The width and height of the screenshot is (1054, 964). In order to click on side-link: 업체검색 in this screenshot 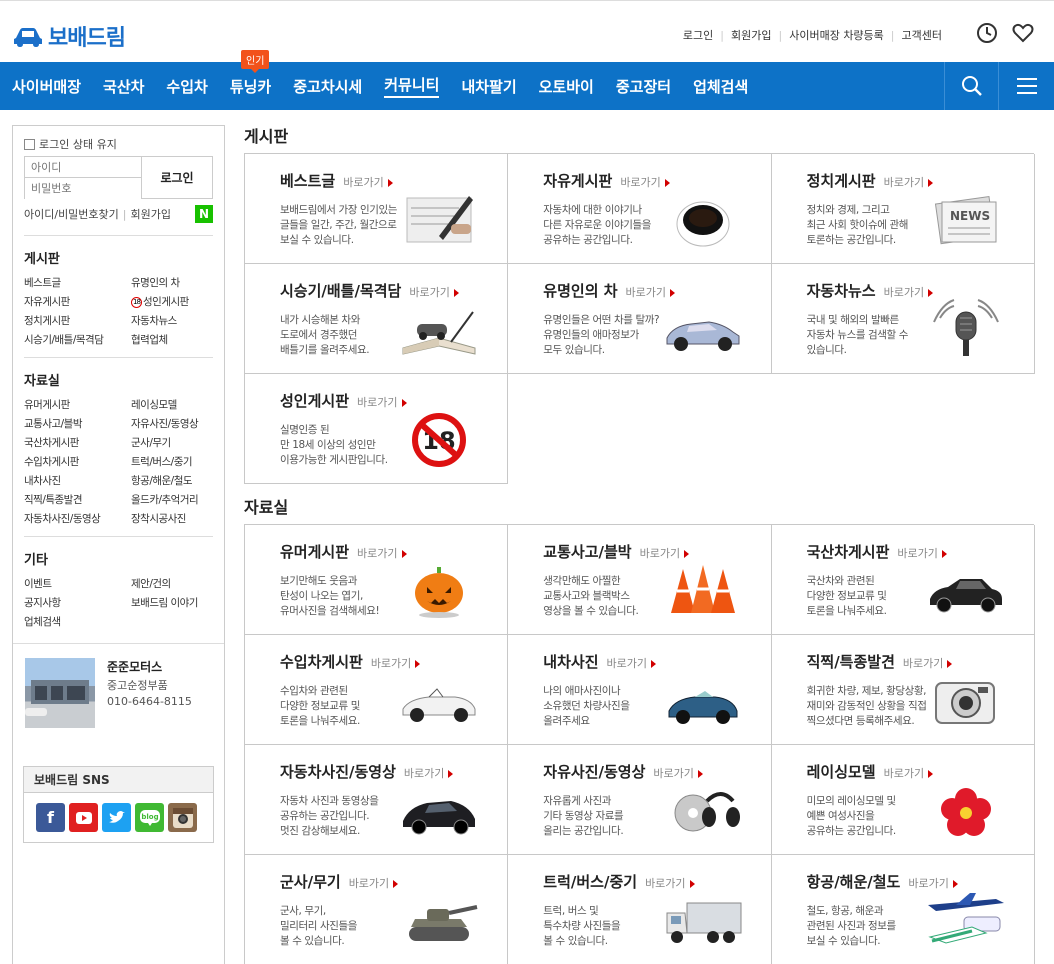, I will do `click(77, 621)`.